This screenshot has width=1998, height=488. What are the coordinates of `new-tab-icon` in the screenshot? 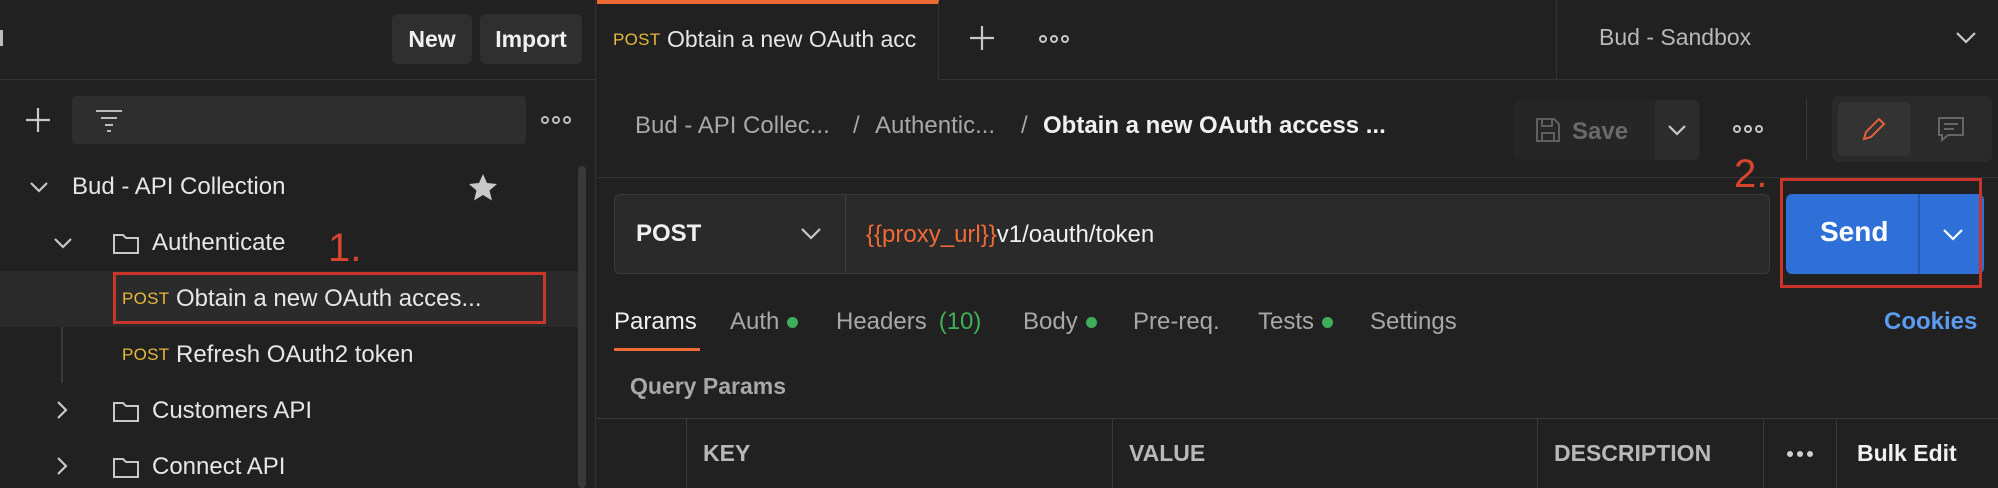 It's located at (982, 38).